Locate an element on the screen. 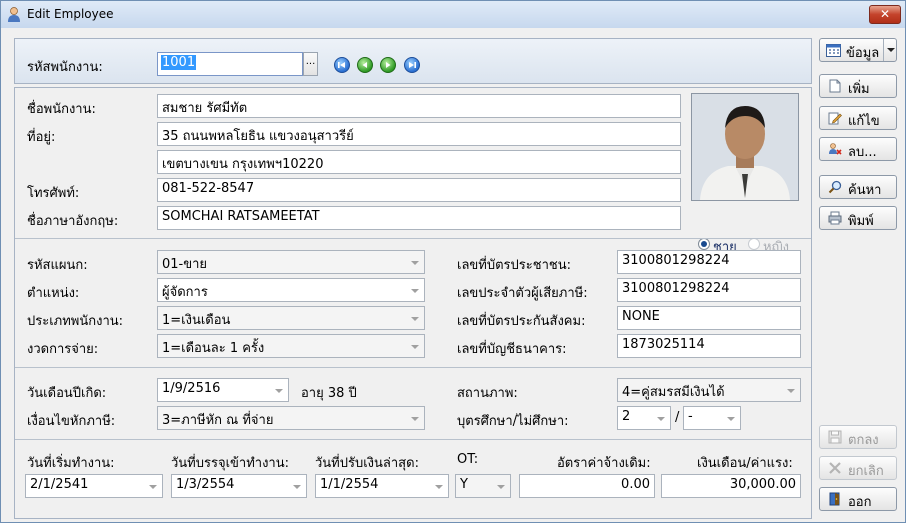 Image resolution: width=906 pixels, height=523 pixels. marital-status-select: 4=คู่สมรสมีเงินได้ is located at coordinates (709, 390).